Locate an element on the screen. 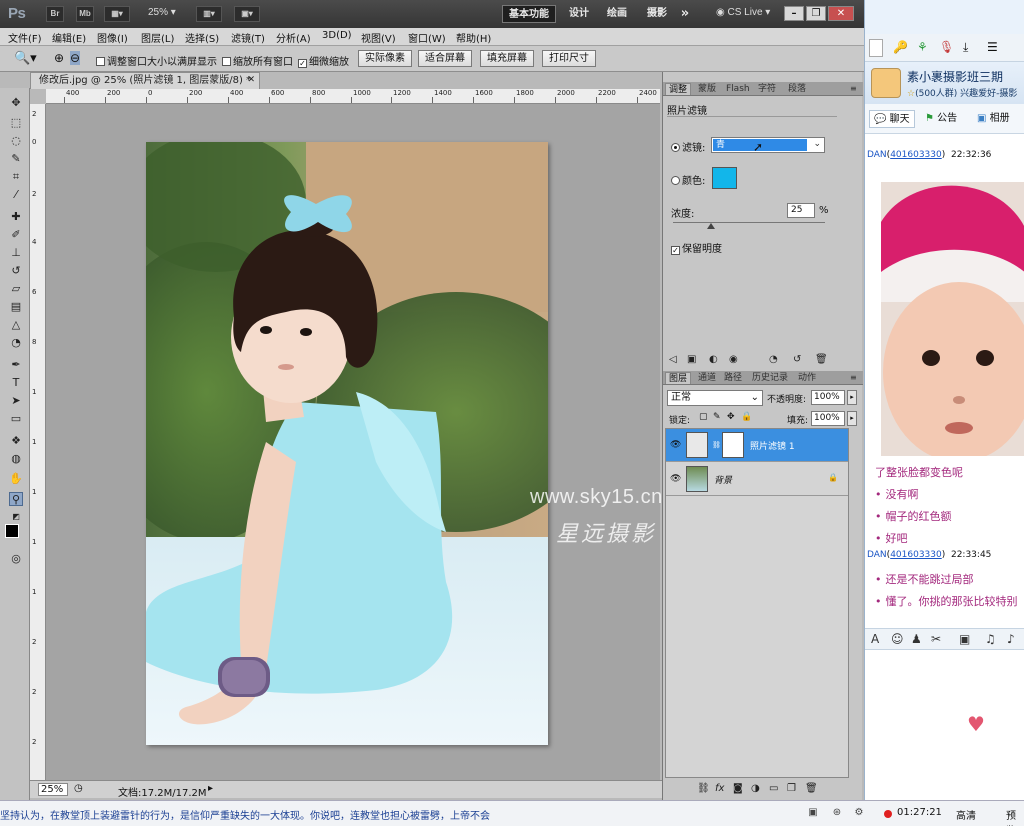 The height and width of the screenshot is (826, 1024). tab-actions: 动作 is located at coordinates (807, 378).